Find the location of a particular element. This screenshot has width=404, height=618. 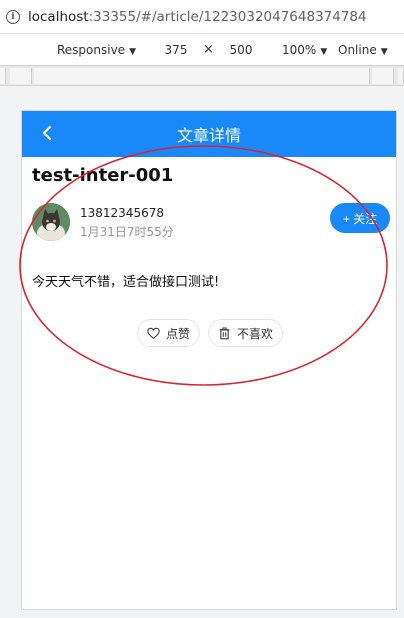

back-arrow-icon is located at coordinates (48, 133).